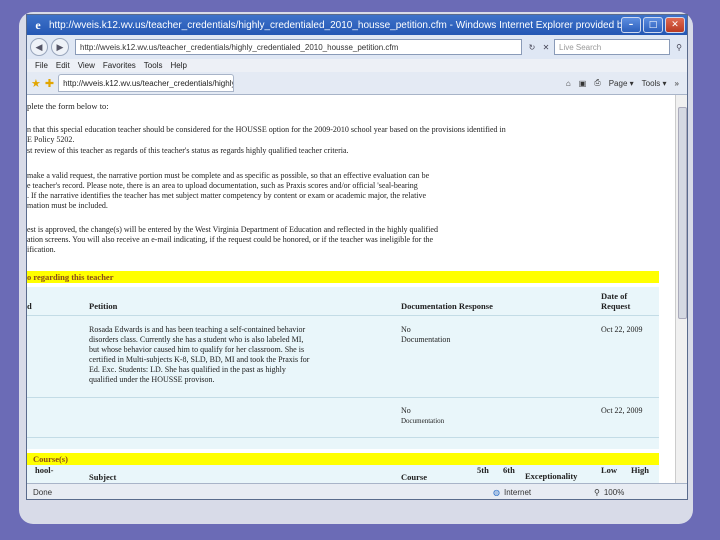 This screenshot has height=540, width=720. What do you see at coordinates (677, 83) in the screenshot?
I see `more-chevron-icon: »` at bounding box center [677, 83].